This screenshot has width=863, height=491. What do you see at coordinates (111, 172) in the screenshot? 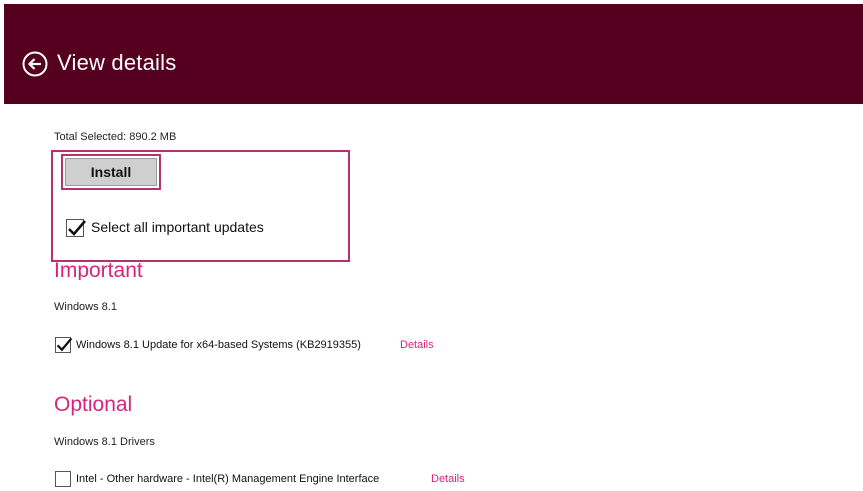
I see `install-button: Install` at bounding box center [111, 172].